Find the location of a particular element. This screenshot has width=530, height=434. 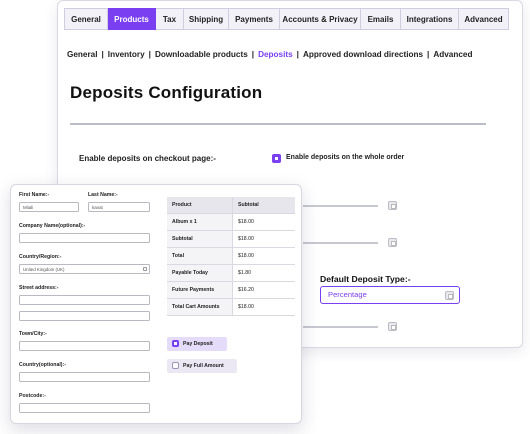

country-label: Country/Region:- is located at coordinates (40, 257).